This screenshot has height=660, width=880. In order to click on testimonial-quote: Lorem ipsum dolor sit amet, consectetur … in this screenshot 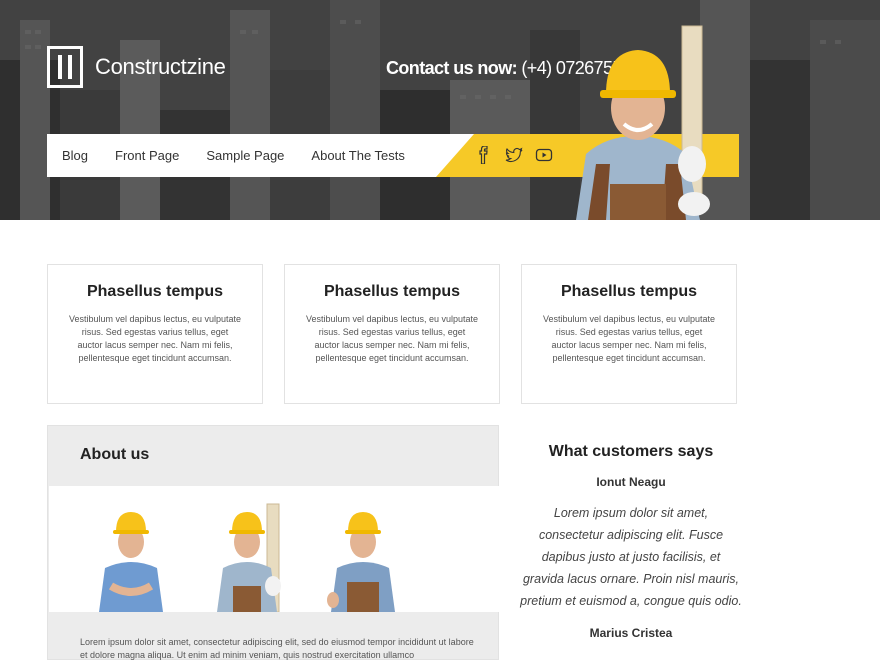, I will do `click(631, 557)`.